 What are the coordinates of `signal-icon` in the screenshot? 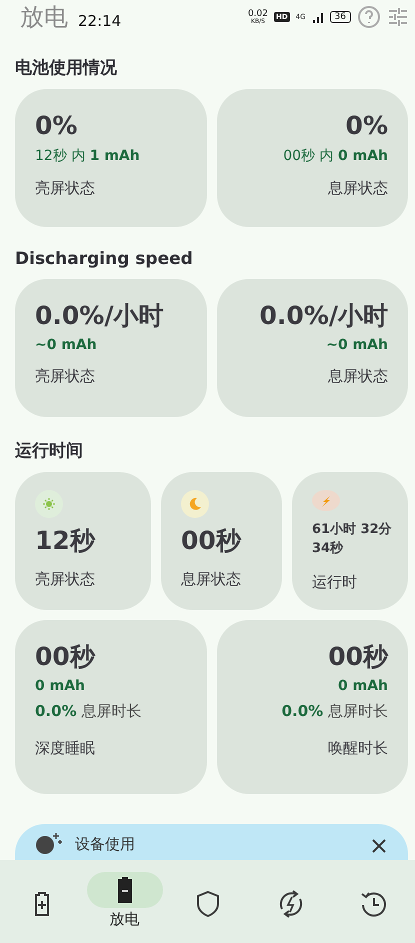 It's located at (318, 17).